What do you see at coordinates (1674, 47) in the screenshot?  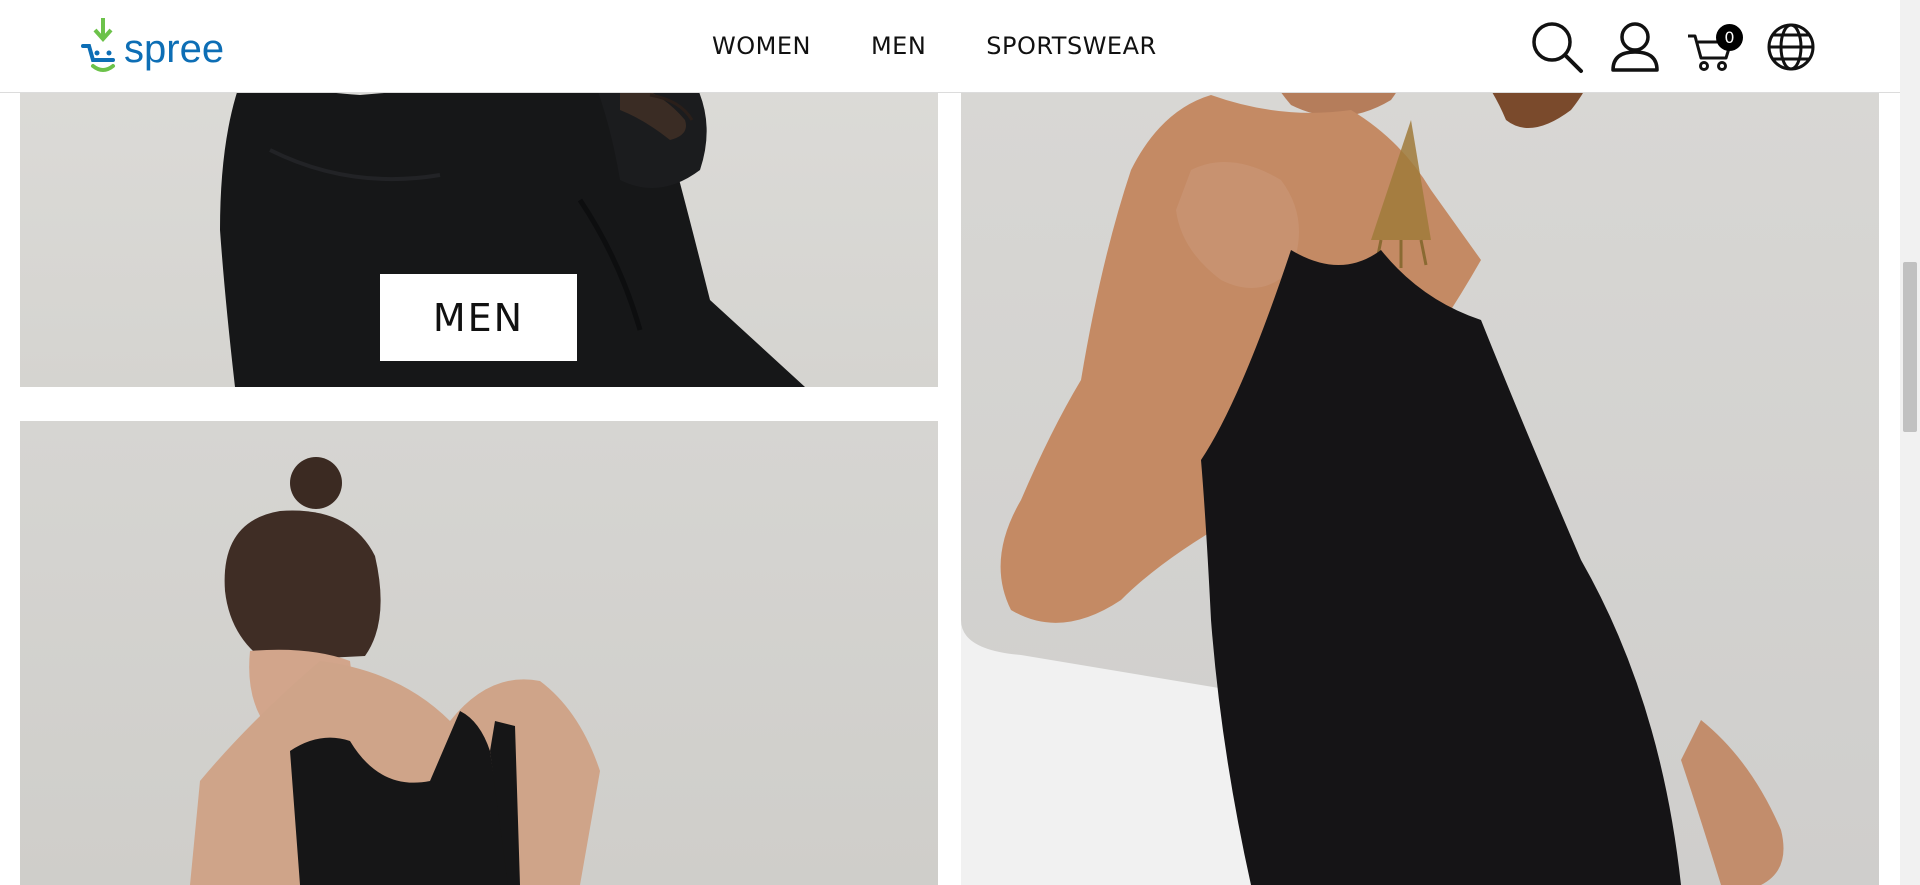 I see `header-icons: 0` at bounding box center [1674, 47].